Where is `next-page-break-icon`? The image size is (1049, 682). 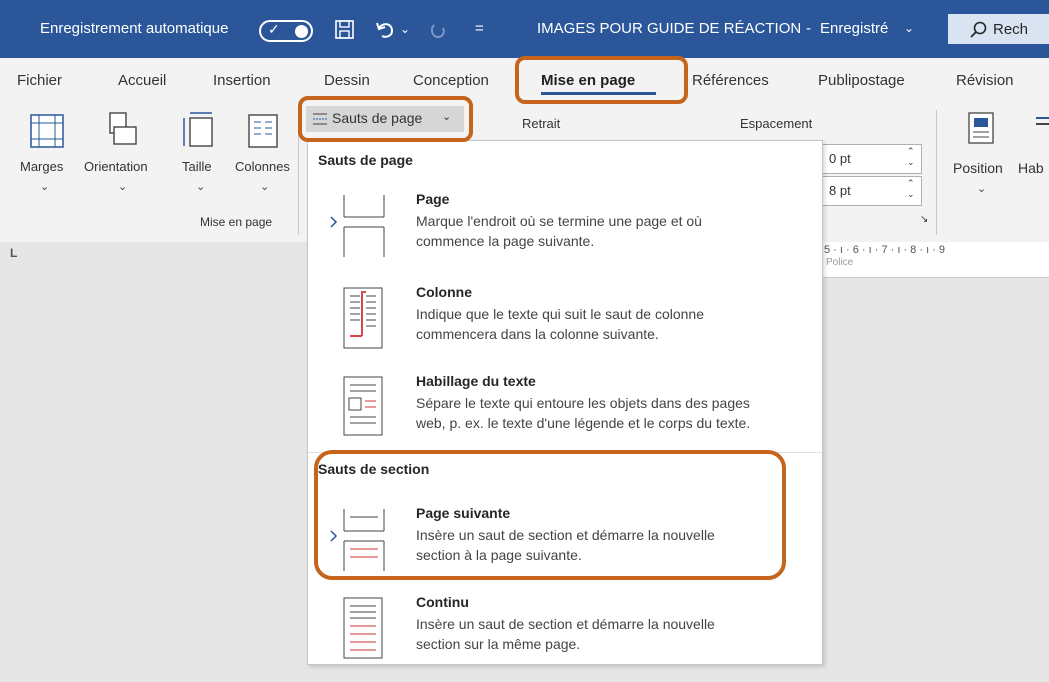
next-page-break-icon is located at coordinates (357, 540).